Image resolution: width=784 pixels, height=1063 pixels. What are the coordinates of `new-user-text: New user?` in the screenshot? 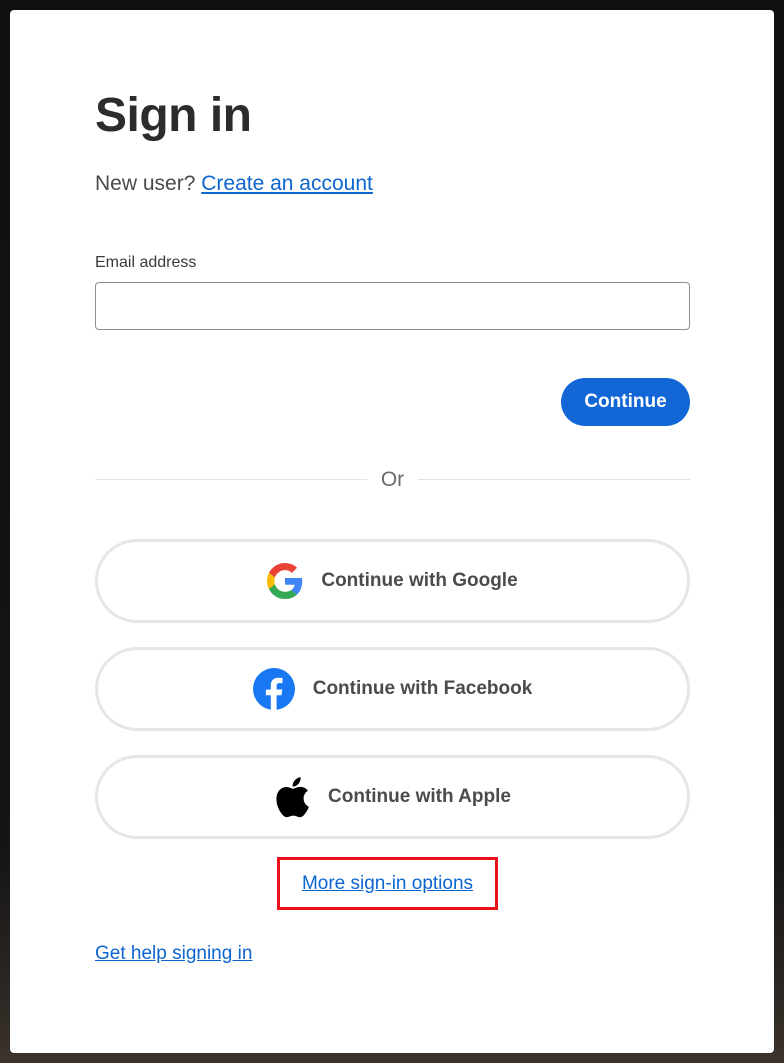 It's located at (145, 183).